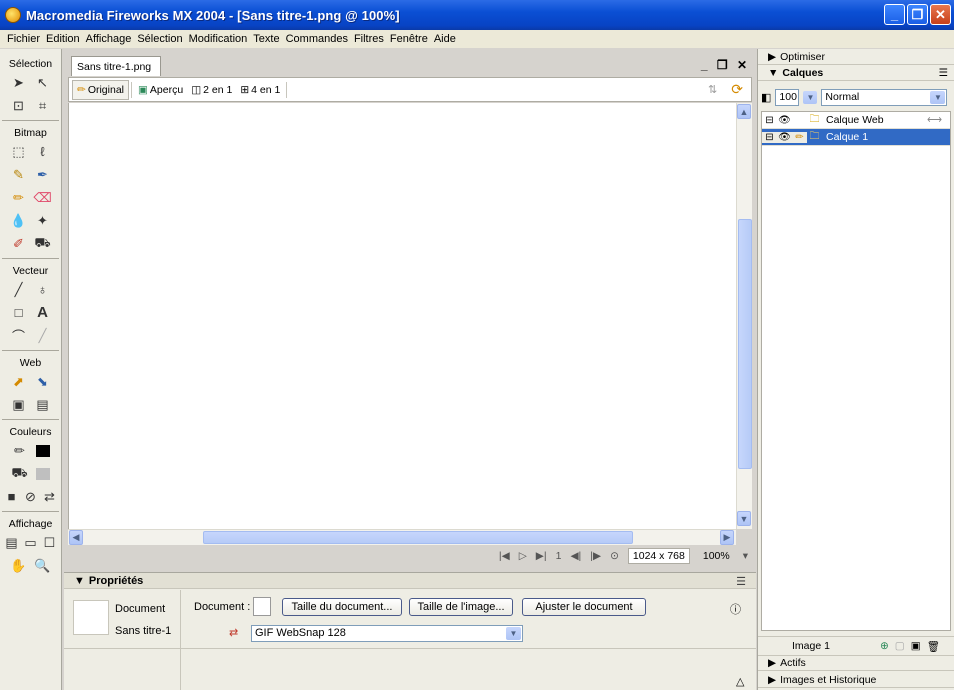 This screenshot has height=690, width=954. I want to click on vertical-scrollbar: ▲ ▼, so click(744, 316).